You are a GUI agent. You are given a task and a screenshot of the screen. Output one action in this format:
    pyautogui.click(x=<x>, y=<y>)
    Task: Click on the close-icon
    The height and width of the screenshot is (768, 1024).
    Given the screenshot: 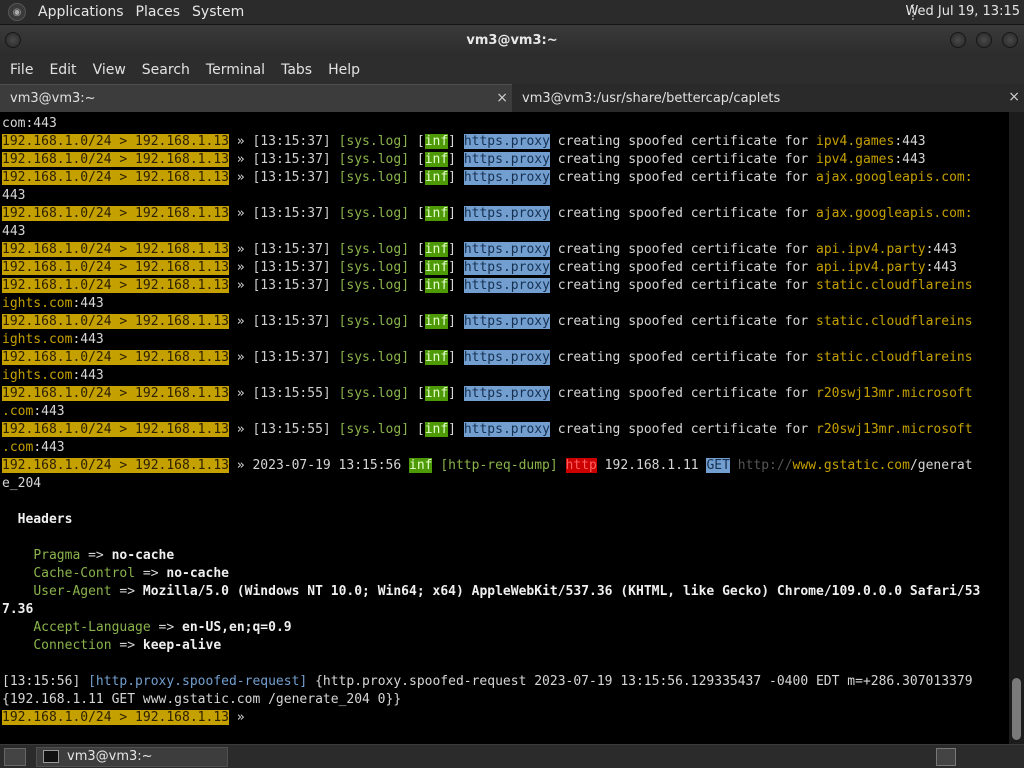 What is the action you would take?
    pyautogui.click(x=1010, y=40)
    